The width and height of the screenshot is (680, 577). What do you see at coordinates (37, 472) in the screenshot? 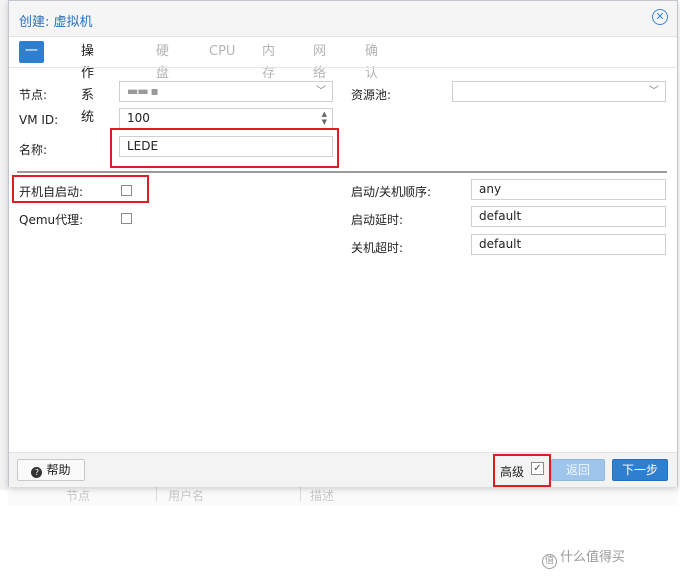
I see `help-icon: ?` at bounding box center [37, 472].